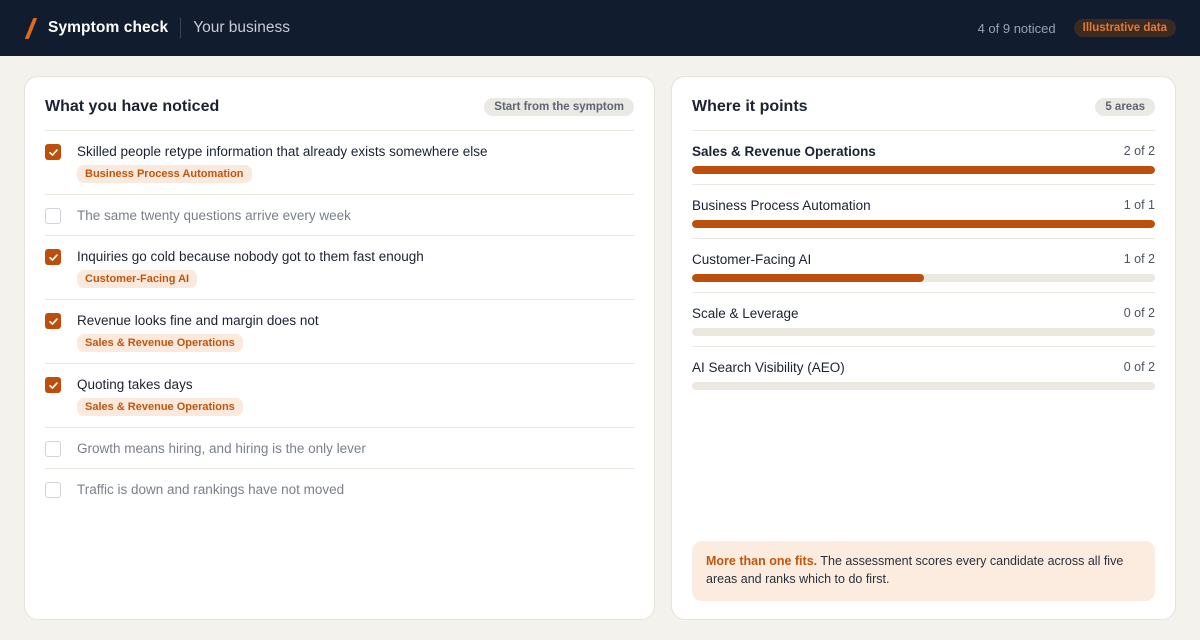  Describe the element at coordinates (750, 106) in the screenshot. I see `areas-panel-title: Where it points` at that location.